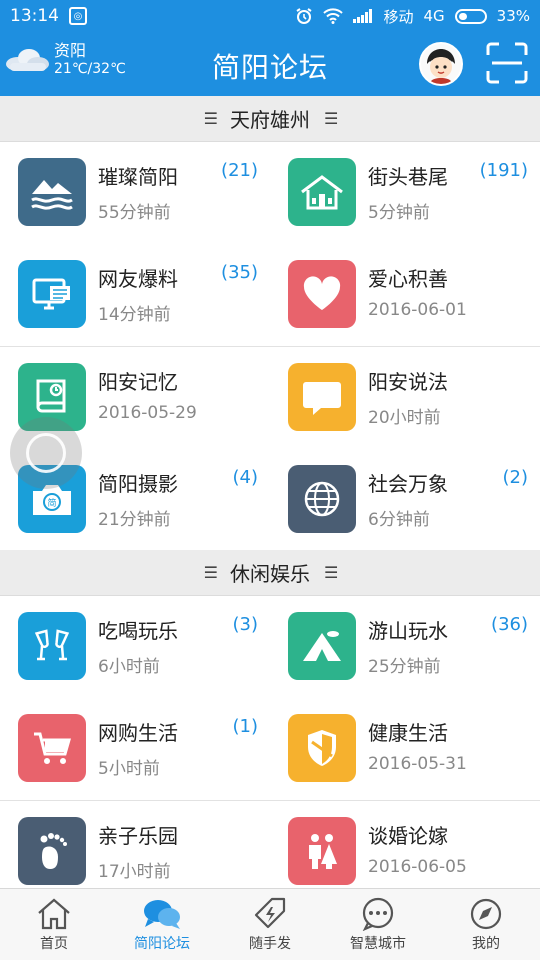  What do you see at coordinates (162, 914) in the screenshot?
I see `chat-bubbles-icon` at bounding box center [162, 914].